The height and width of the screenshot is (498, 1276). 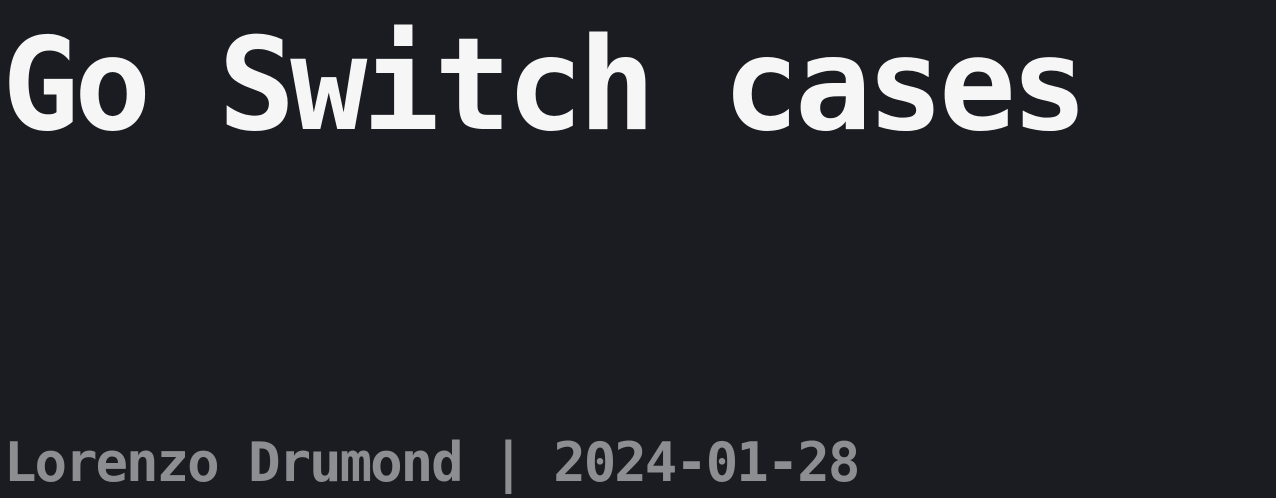 I want to click on post-date: 2024-01-28, so click(x=706, y=462).